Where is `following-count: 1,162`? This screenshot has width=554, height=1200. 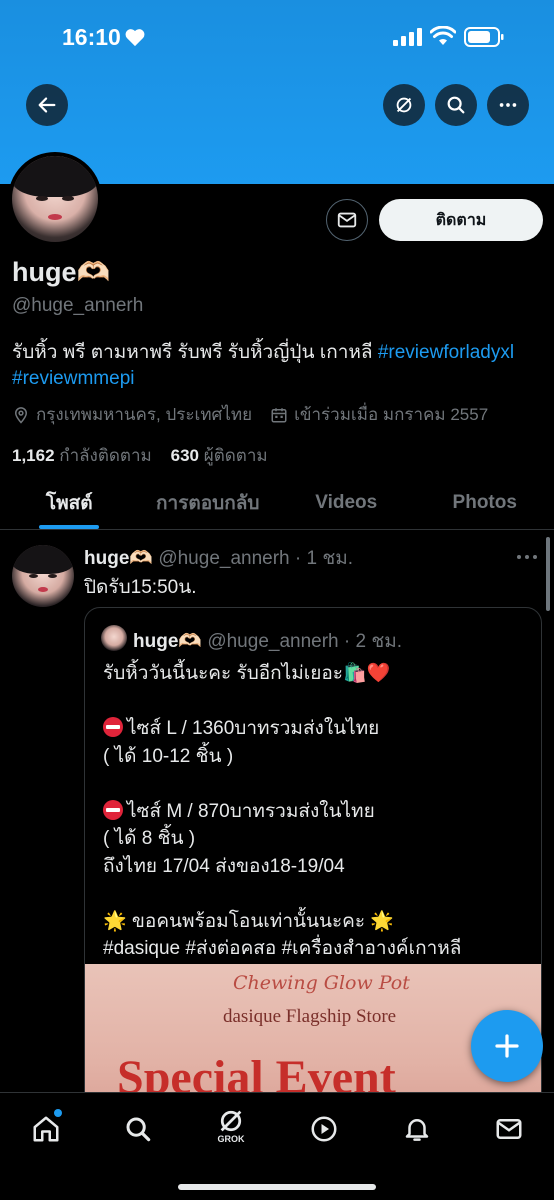 following-count: 1,162 is located at coordinates (33, 455).